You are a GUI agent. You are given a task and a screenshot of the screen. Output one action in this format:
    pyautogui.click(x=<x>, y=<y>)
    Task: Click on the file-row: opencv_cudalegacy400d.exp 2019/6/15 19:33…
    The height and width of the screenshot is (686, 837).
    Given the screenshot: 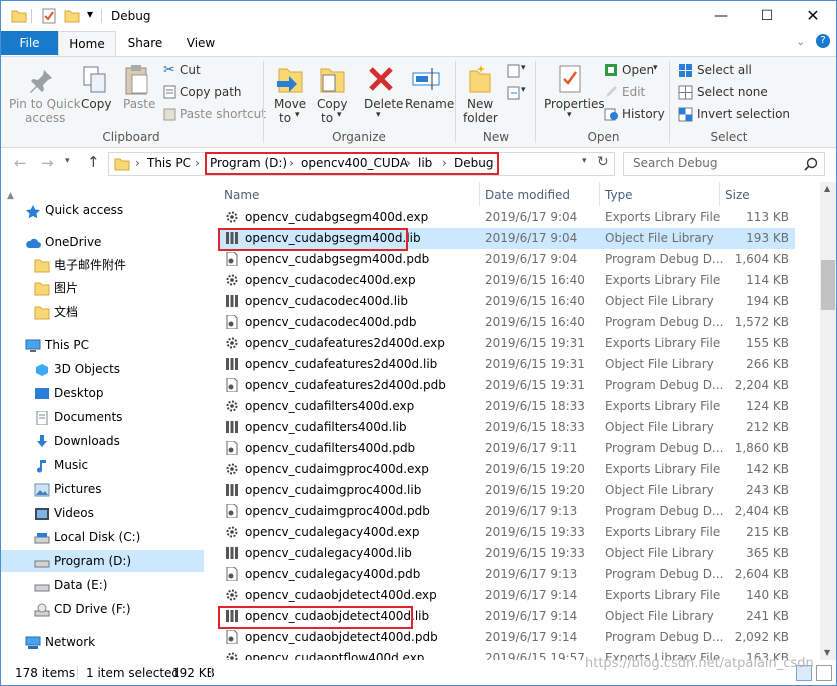 What is the action you would take?
    pyautogui.click(x=507, y=532)
    